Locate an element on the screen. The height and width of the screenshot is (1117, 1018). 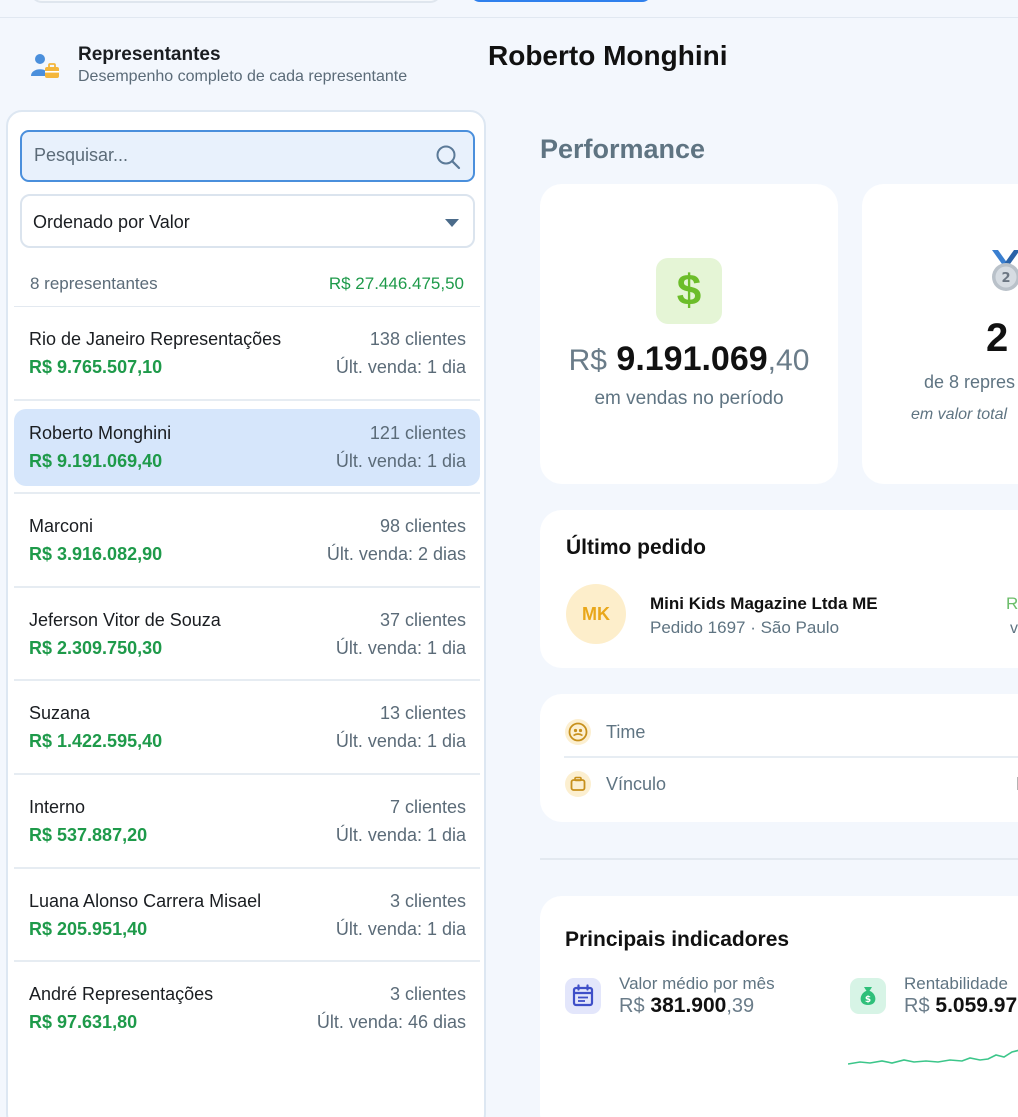
representatives-count: 8 representantes is located at coordinates (94, 283).